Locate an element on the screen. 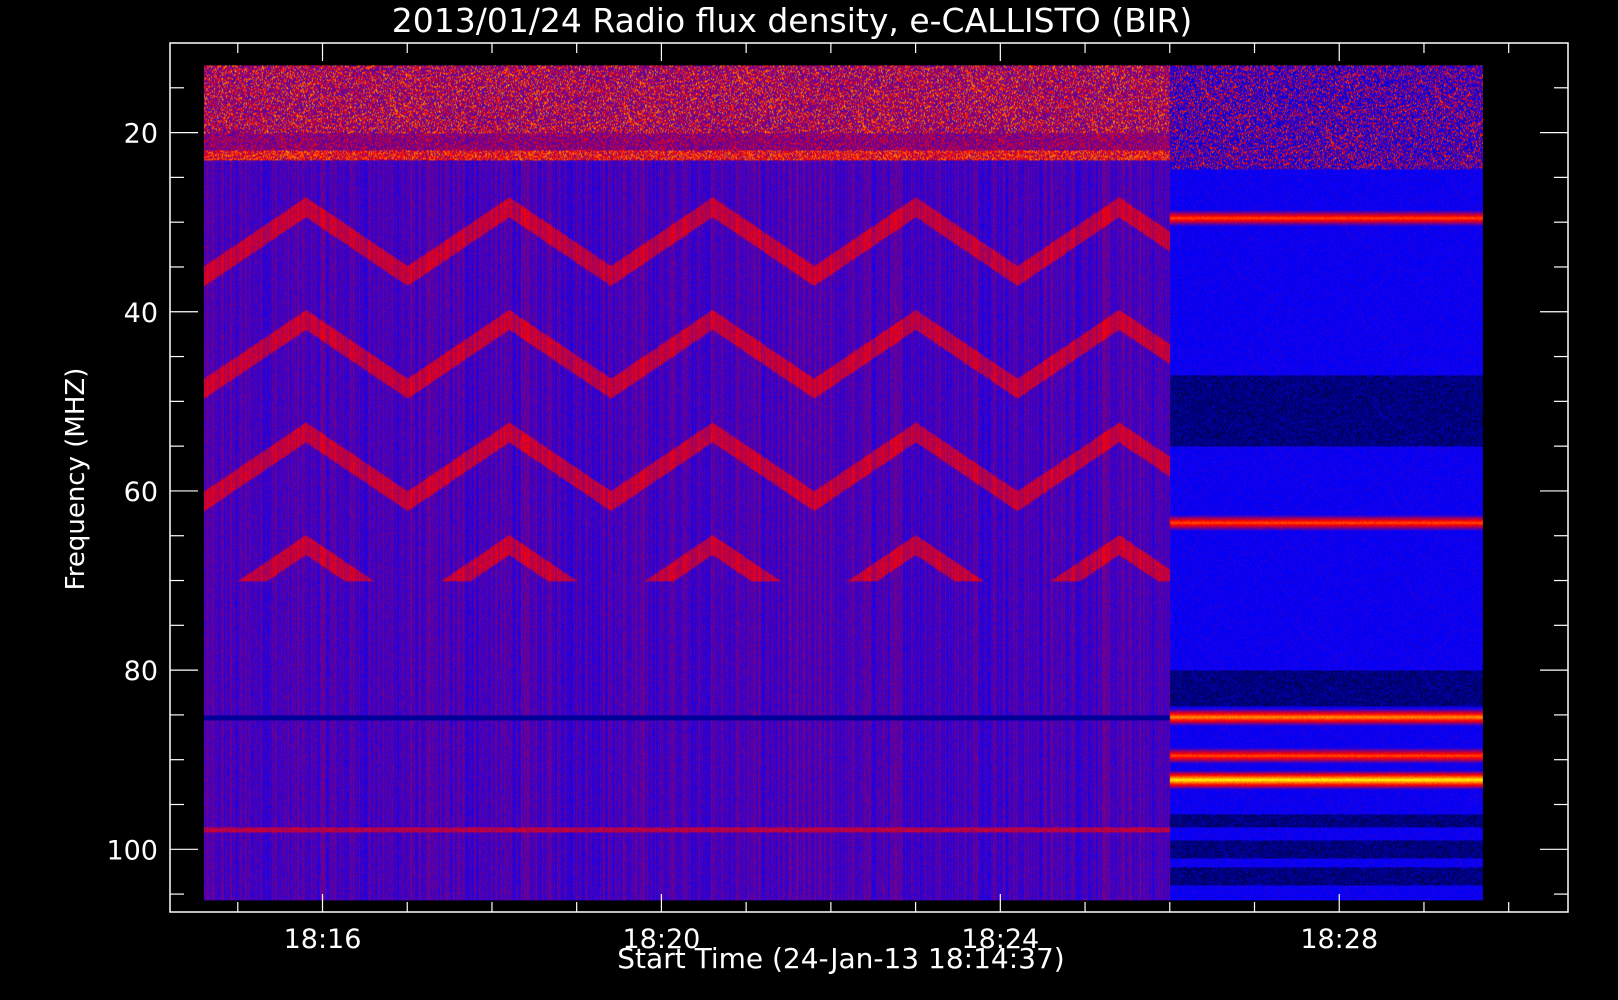 Image resolution: width=1618 pixels, height=1000 pixels. y-tick-label: 40 is located at coordinates (141, 313).